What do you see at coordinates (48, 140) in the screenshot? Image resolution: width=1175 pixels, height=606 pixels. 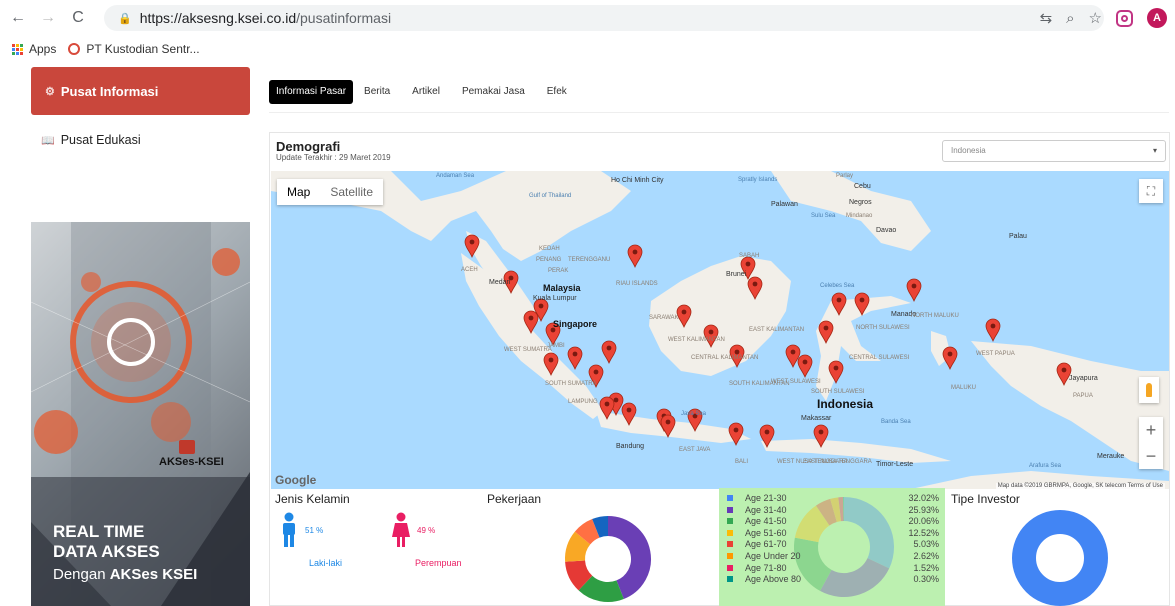 I see `book-icon: 📖` at bounding box center [48, 140].